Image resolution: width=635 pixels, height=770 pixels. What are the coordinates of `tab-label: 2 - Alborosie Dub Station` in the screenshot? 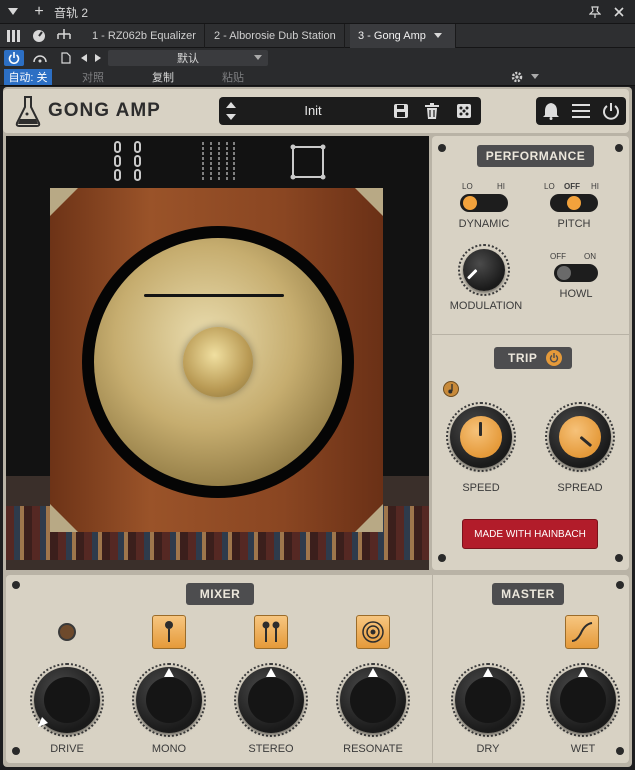 It's located at (275, 36).